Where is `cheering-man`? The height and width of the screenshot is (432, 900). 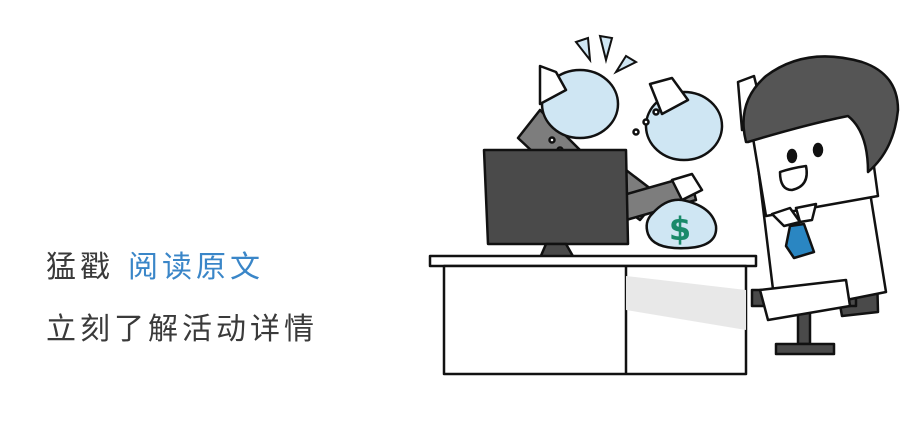 cheering-man is located at coordinates (818, 188).